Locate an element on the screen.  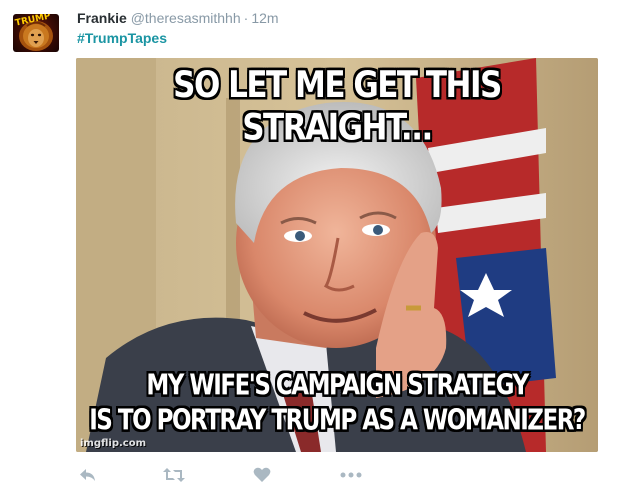
tweet-header: Frankie @theresasmithhh · 12m is located at coordinates (178, 18).